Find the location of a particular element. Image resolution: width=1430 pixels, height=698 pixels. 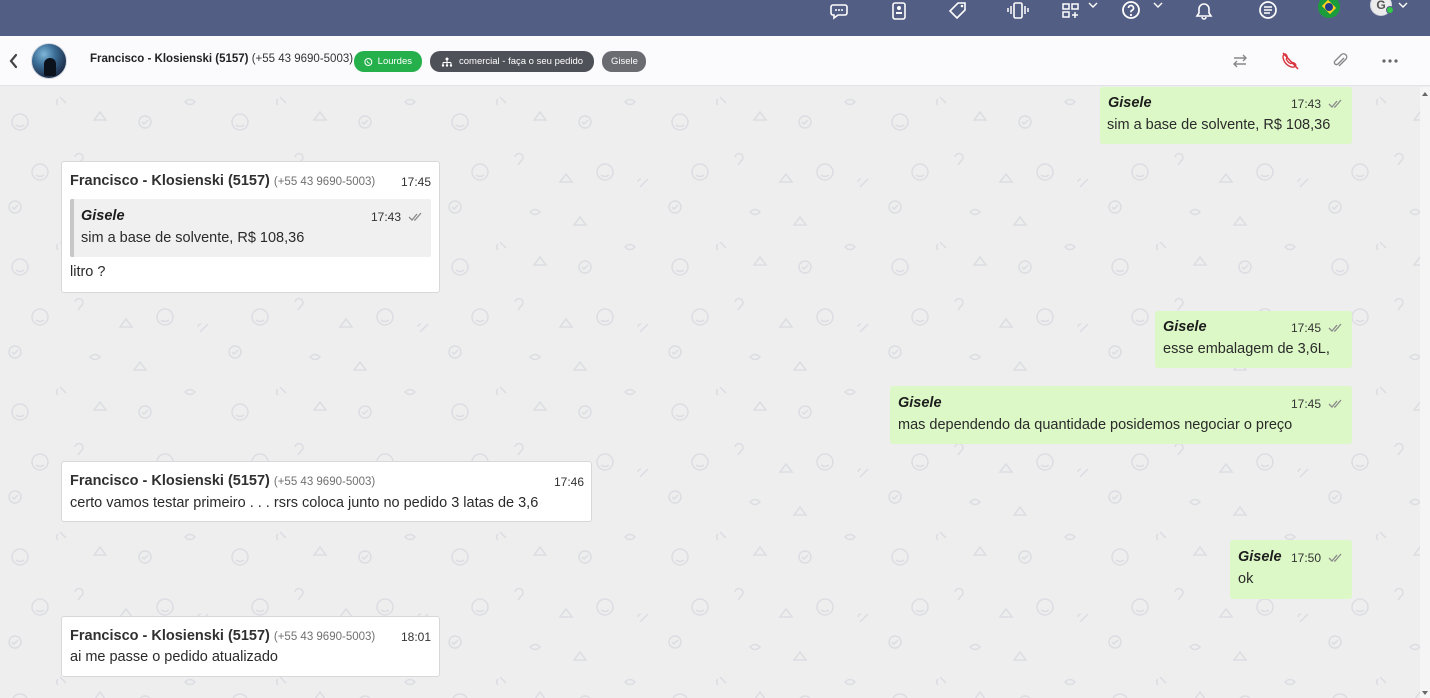

message-time: 18:01 is located at coordinates (416, 637).